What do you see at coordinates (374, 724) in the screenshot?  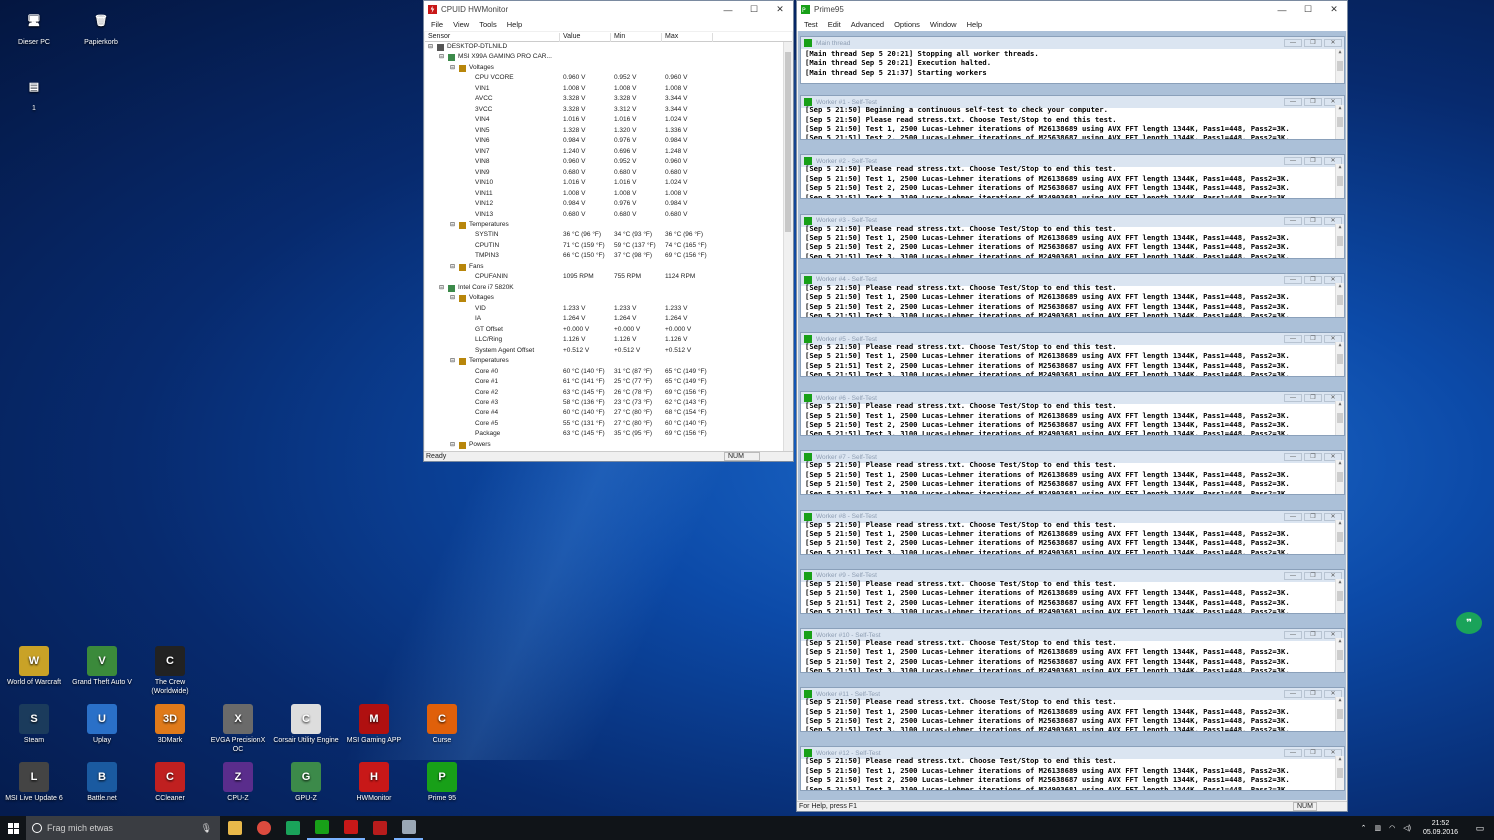 I see `desktop-icon: M MSI Gaming APP` at bounding box center [374, 724].